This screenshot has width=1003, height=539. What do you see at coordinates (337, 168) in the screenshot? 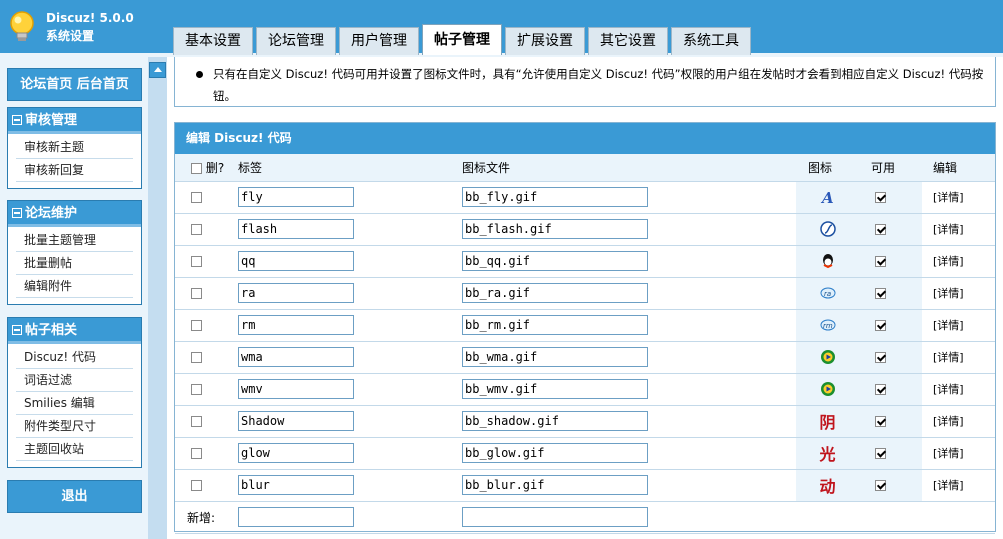
I see `col-tag: 标签` at bounding box center [337, 168].